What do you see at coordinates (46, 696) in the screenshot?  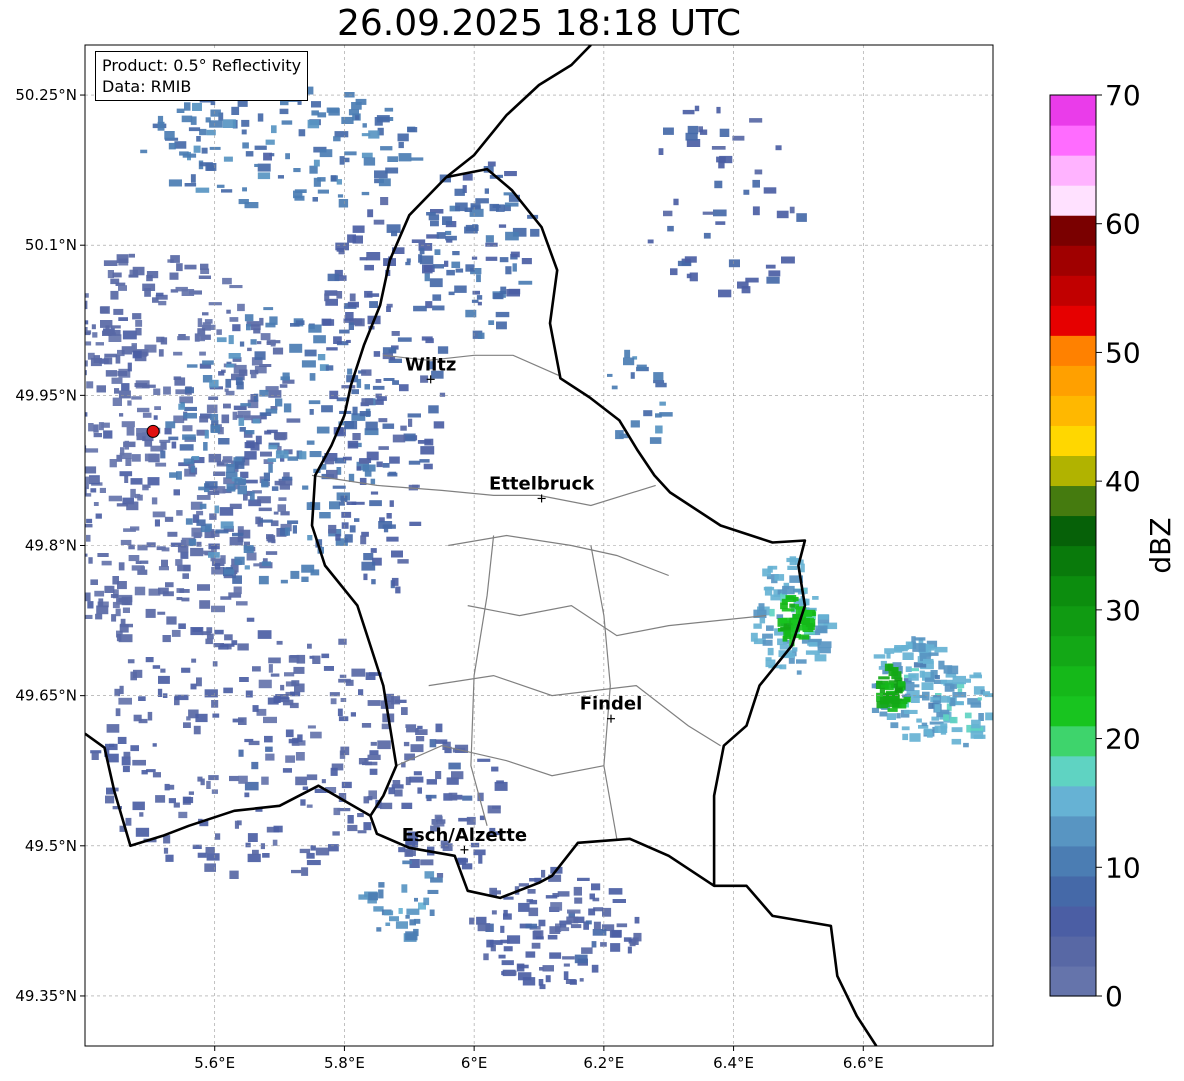 I see `y-tick-label: 49.65°N` at bounding box center [46, 696].